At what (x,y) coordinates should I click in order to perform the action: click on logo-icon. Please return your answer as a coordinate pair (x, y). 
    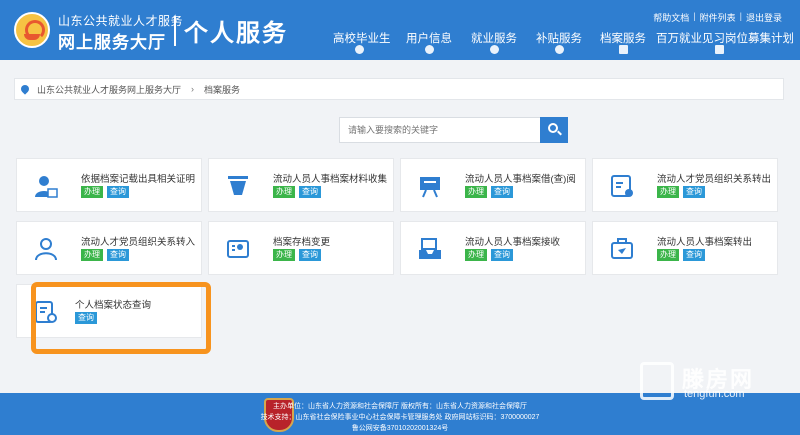
    Looking at the image, I should click on (32, 30).